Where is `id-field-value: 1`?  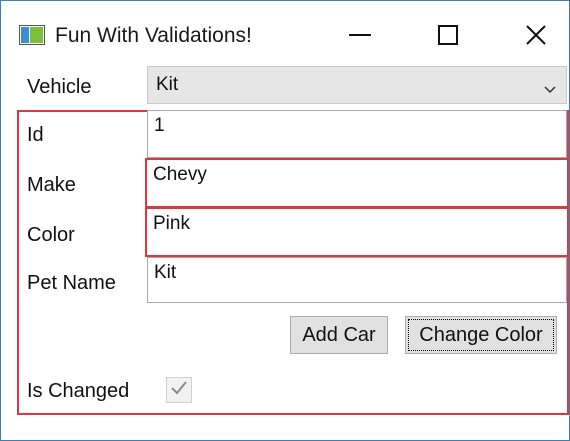 id-field-value: 1 is located at coordinates (159, 125).